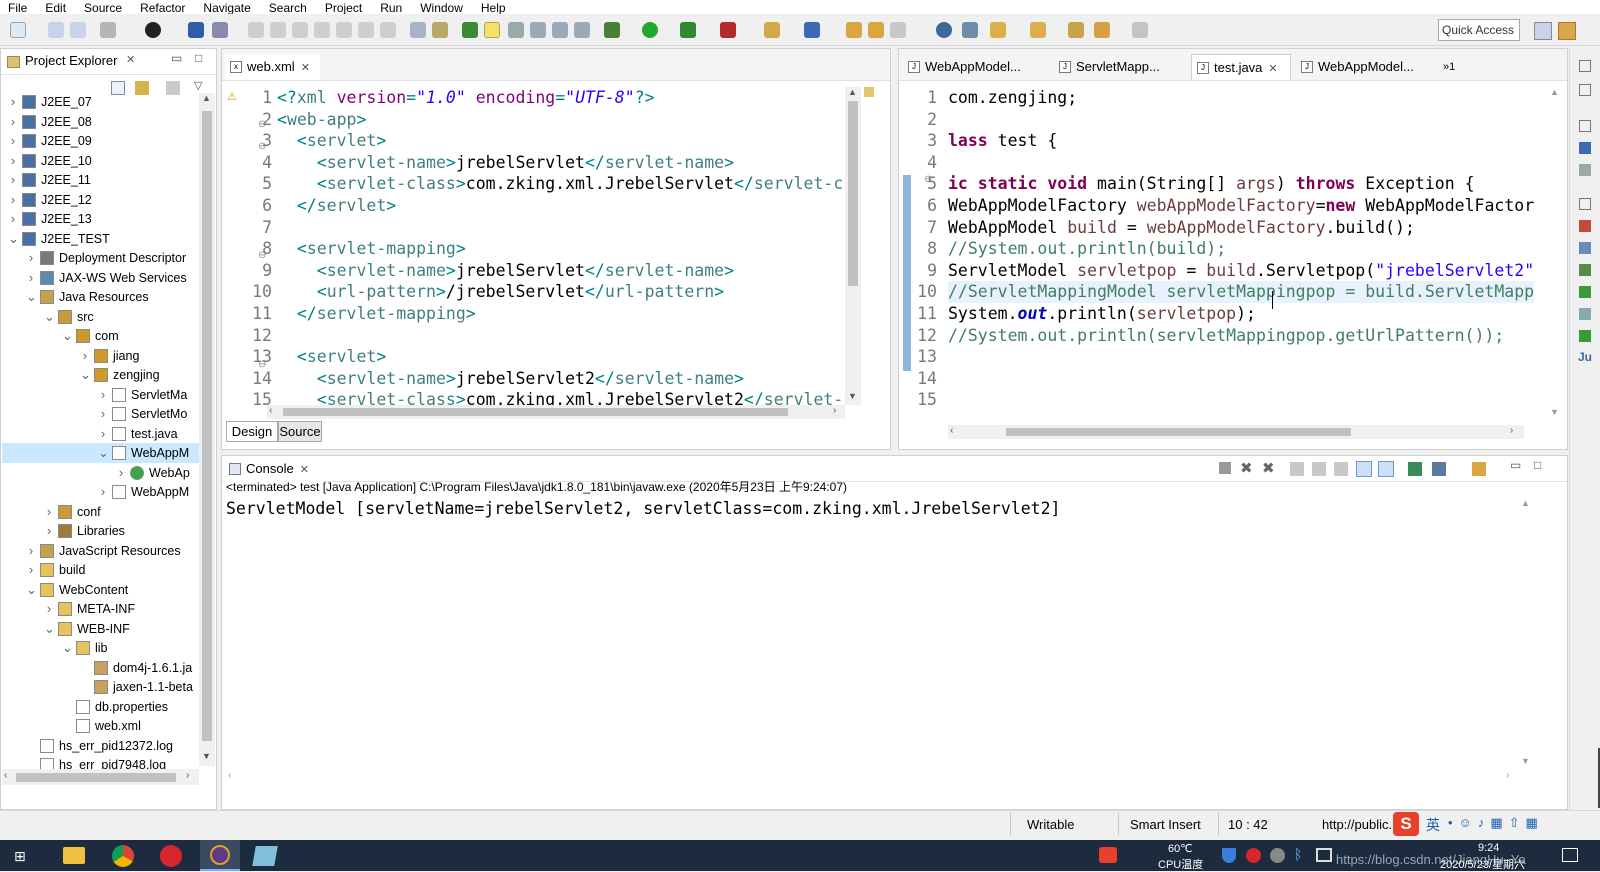  What do you see at coordinates (1518, 823) in the screenshot?
I see `ime-toolbar-icons: •☺♪▦⇧▦` at bounding box center [1518, 823].